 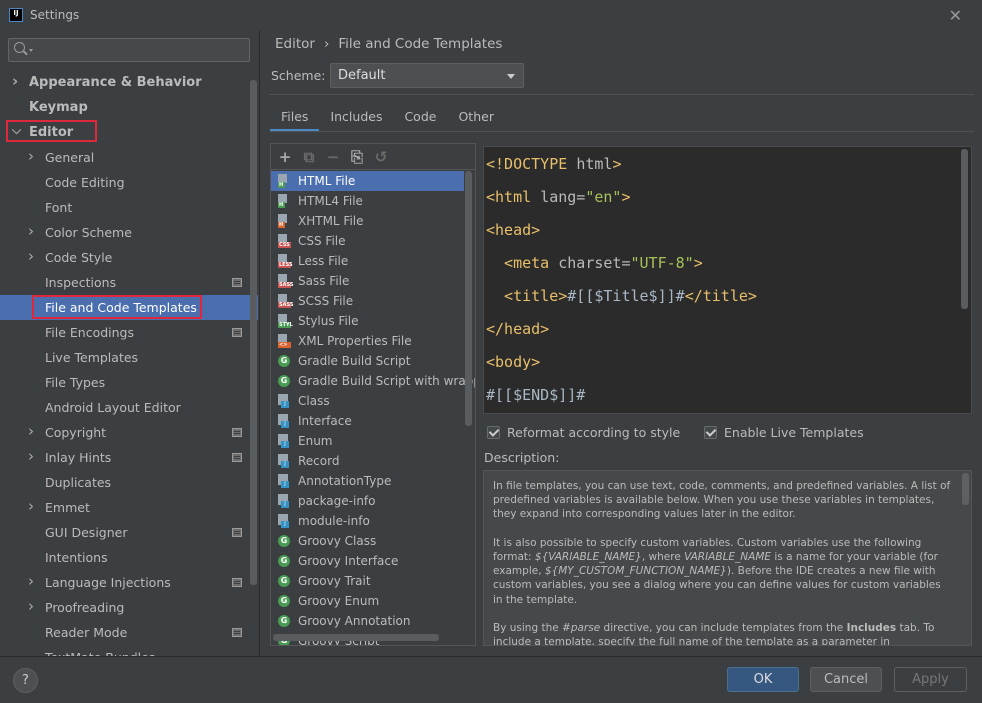 I want to click on template-item: G Groovy Interface, so click(x=367, y=561).